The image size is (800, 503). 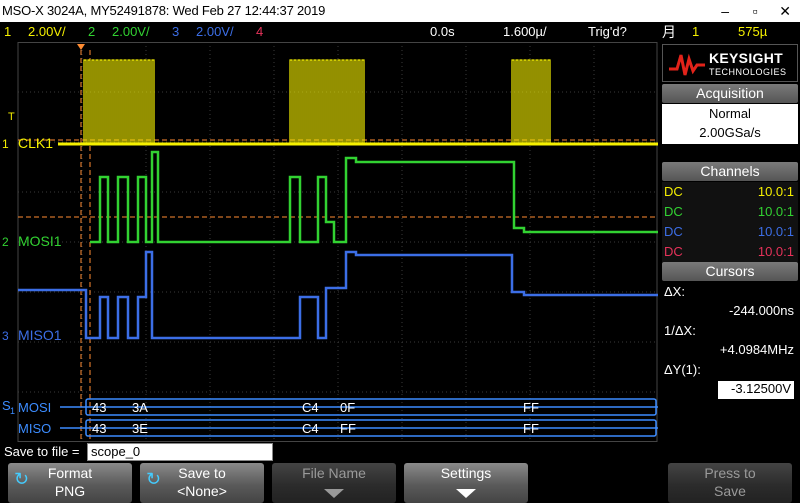 I want to click on minimize-icon: –, so click(x=725, y=11).